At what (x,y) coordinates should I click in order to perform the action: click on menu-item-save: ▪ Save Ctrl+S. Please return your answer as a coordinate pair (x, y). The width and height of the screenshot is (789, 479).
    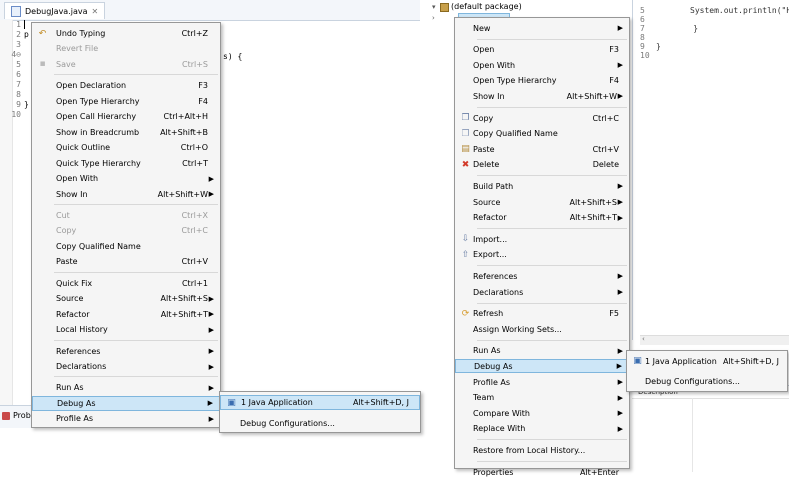
    Looking at the image, I should click on (126, 64).